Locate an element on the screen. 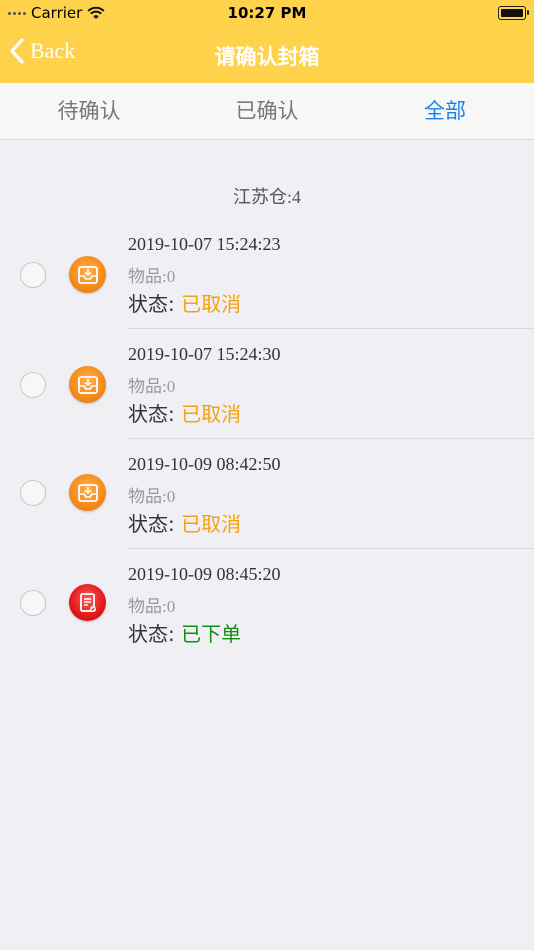  order-document-icon is located at coordinates (87, 602).